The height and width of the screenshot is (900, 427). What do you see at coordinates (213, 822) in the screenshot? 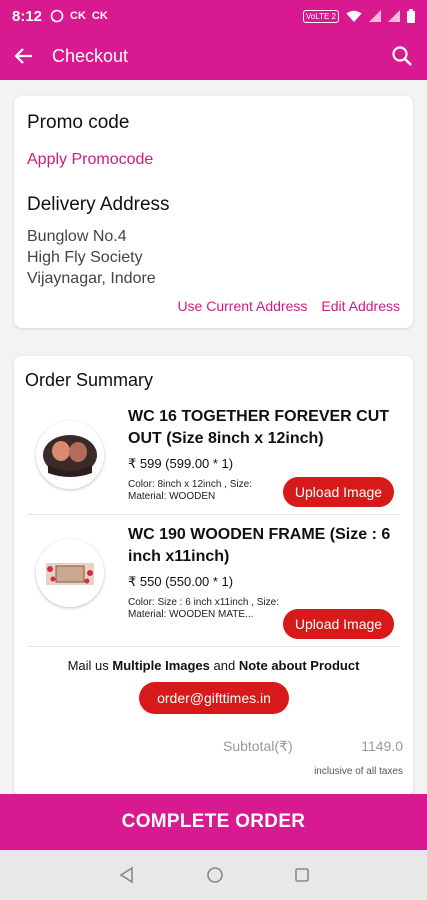
I see `complete-order-button: COMPLETE ORDER` at bounding box center [213, 822].